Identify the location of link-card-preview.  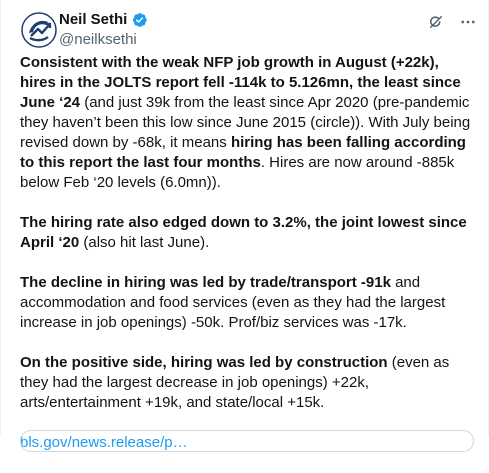
(247, 441).